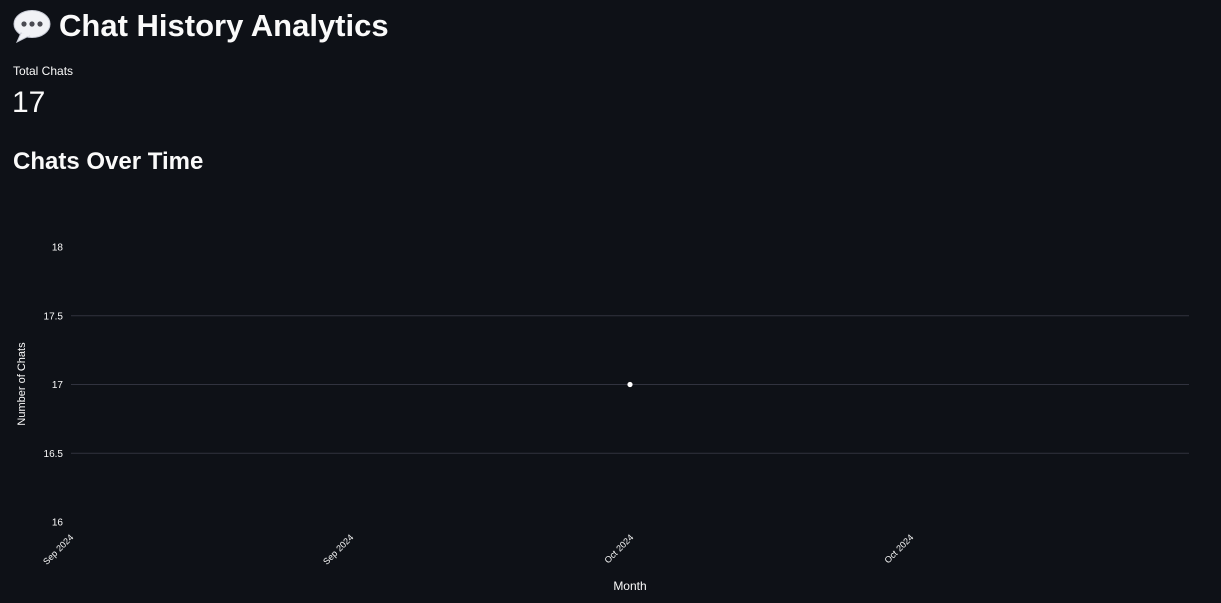  Describe the element at coordinates (54, 454) in the screenshot. I see `y-tick-label: 16.5` at that location.